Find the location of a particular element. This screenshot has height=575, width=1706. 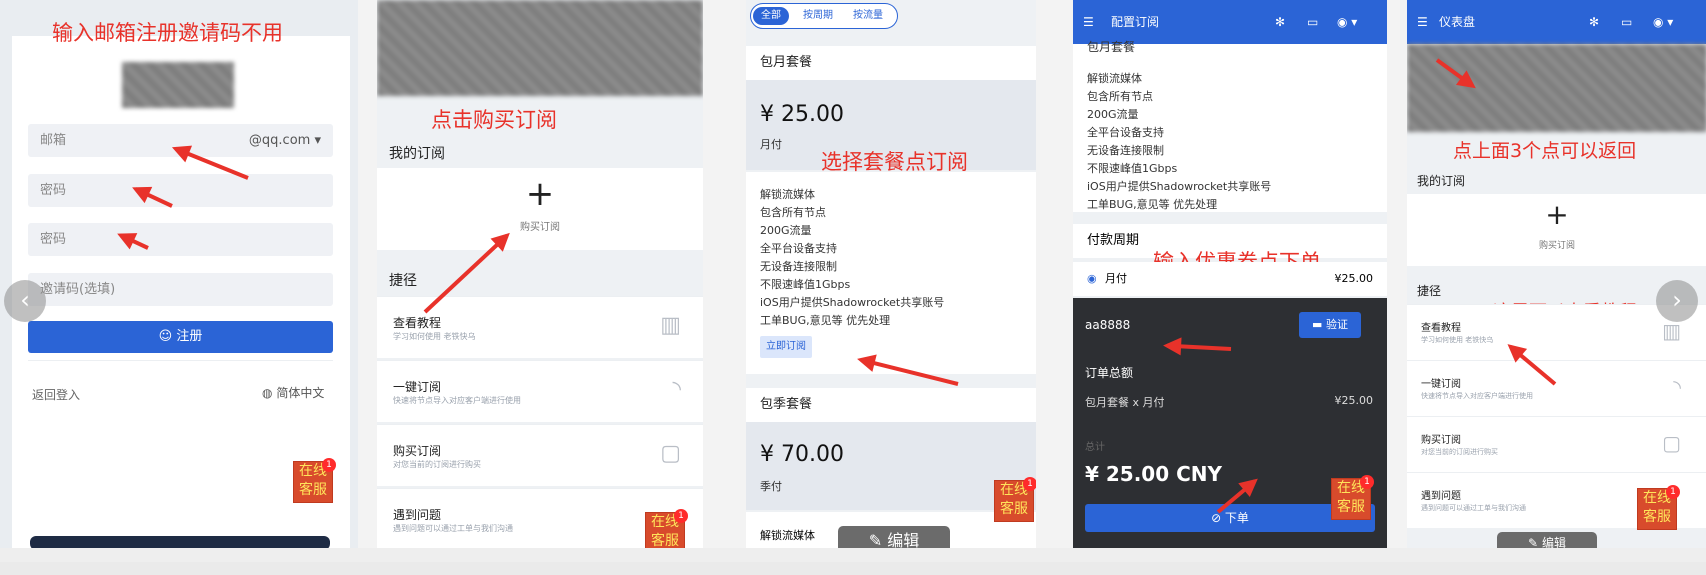

register-button: ☺ 注册 is located at coordinates (180, 337).